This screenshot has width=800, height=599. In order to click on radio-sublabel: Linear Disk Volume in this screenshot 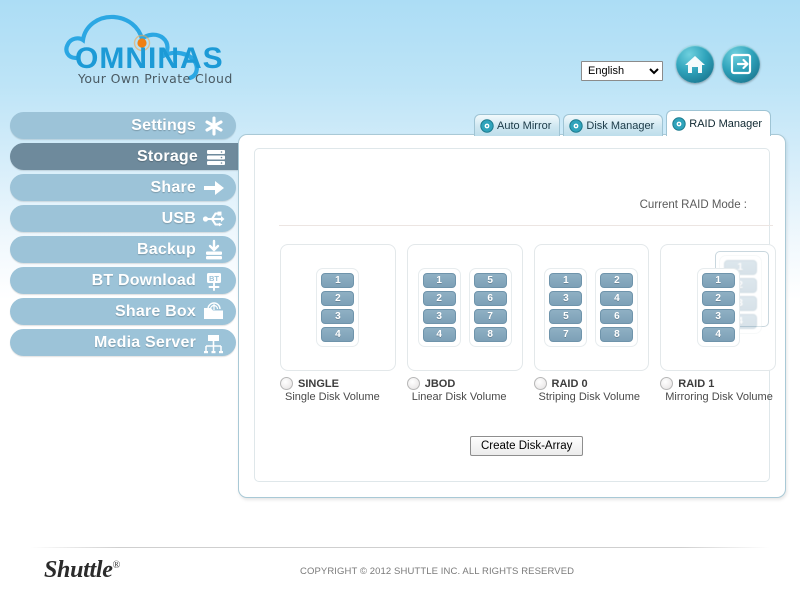, I will do `click(459, 397)`.